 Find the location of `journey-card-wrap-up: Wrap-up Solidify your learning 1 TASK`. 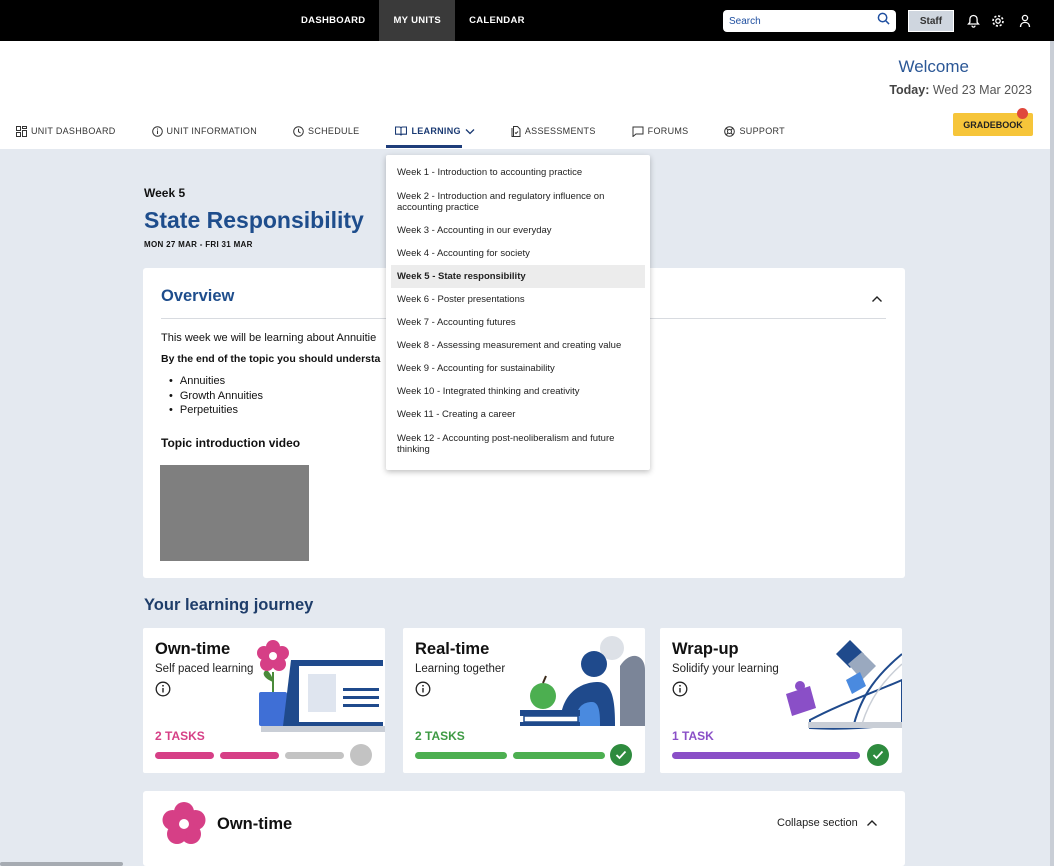

journey-card-wrap-up: Wrap-up Solidify your learning 1 TASK is located at coordinates (781, 700).